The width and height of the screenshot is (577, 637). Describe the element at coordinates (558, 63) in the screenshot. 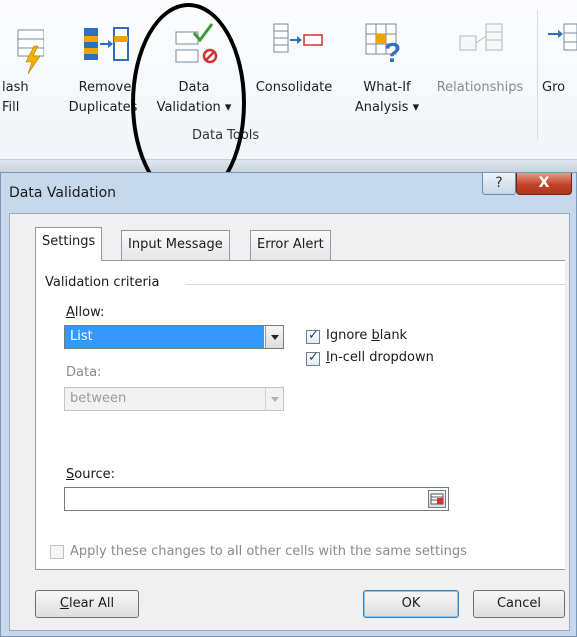

I see `group-button: Gro` at that location.